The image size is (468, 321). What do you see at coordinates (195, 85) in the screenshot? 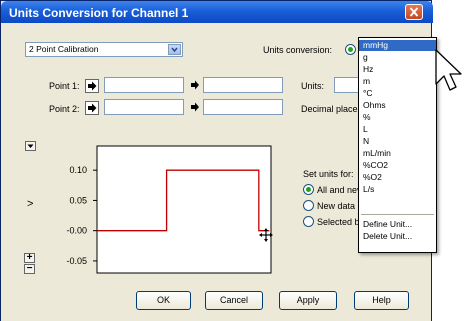
I see `point1-arrow-icon` at bounding box center [195, 85].